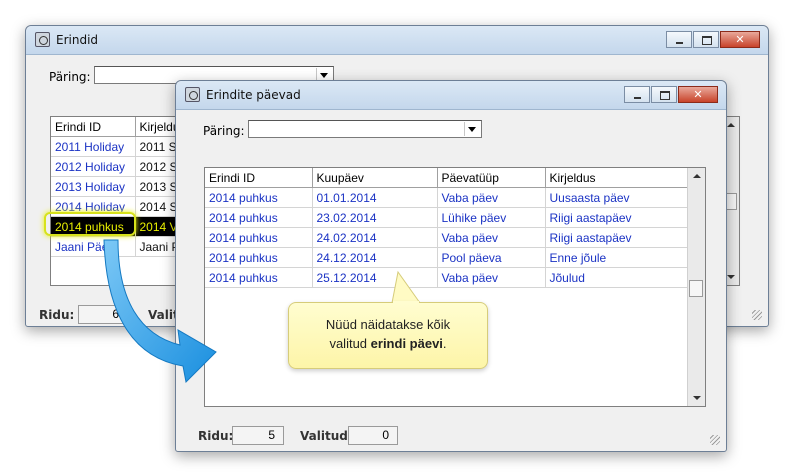 This screenshot has width=792, height=475. Describe the element at coordinates (253, 95) in the screenshot. I see `front-window-title: Erindite päevad` at that location.